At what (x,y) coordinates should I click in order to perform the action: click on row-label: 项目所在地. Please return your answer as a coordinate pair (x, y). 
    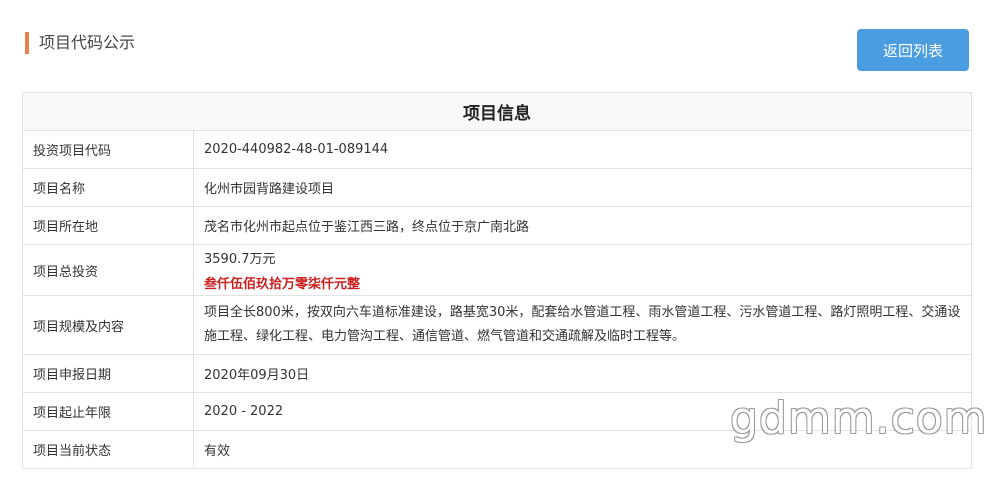
    Looking at the image, I should click on (108, 225).